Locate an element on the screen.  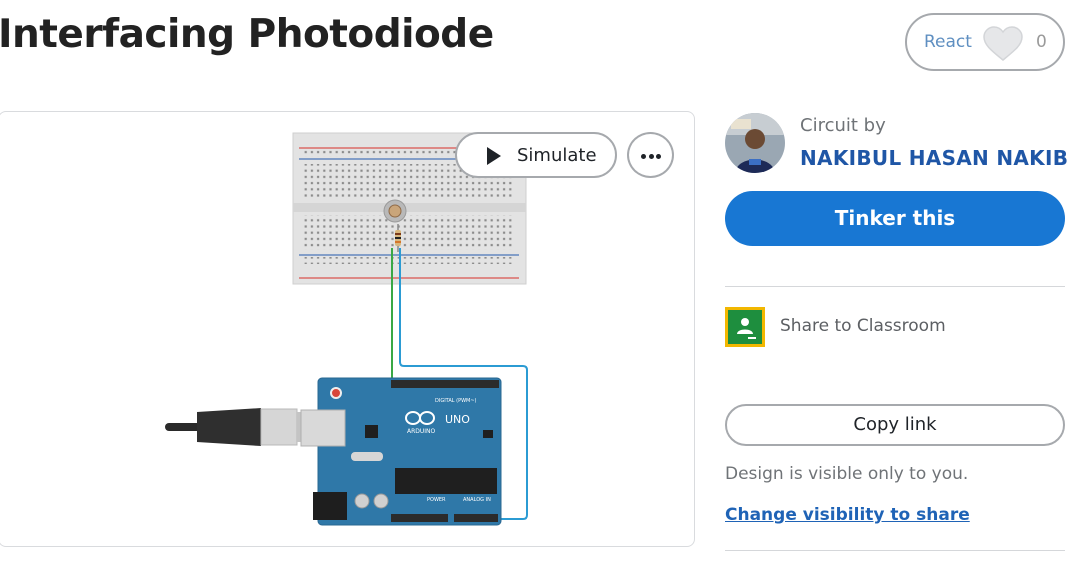
react-button: React 0 is located at coordinates (985, 42).